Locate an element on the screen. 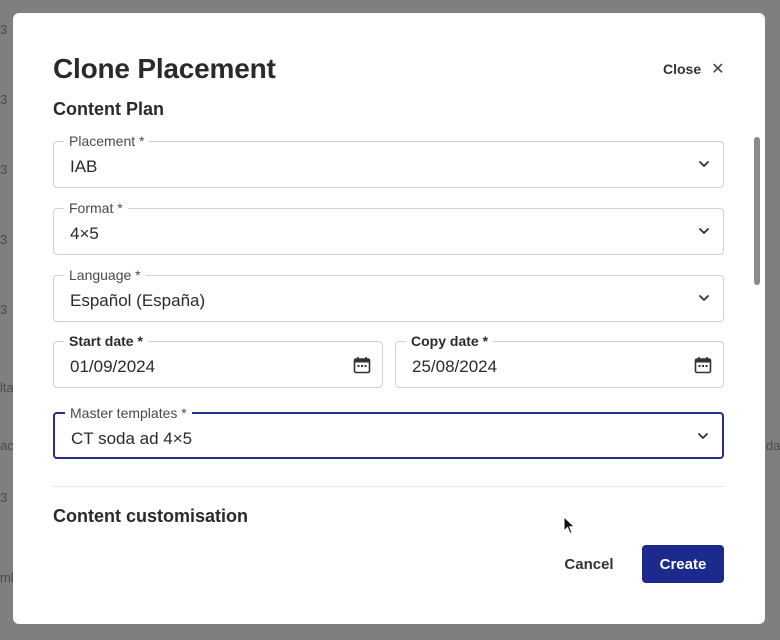 The width and height of the screenshot is (780, 640). content-customisation-heading: Content customisation is located at coordinates (151, 516).